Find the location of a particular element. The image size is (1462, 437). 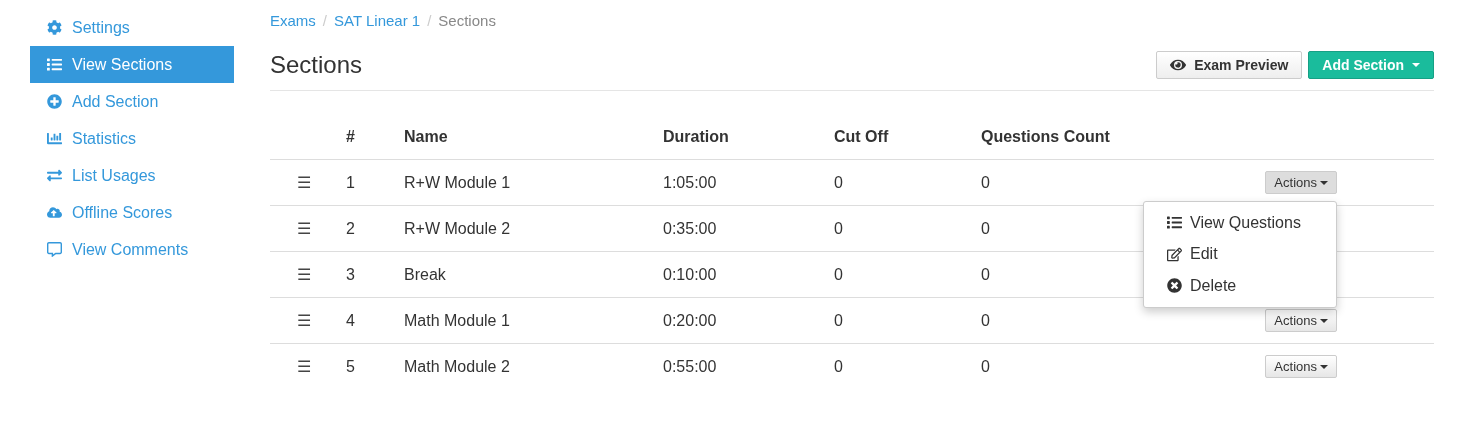

comment-icon is located at coordinates (54, 249).